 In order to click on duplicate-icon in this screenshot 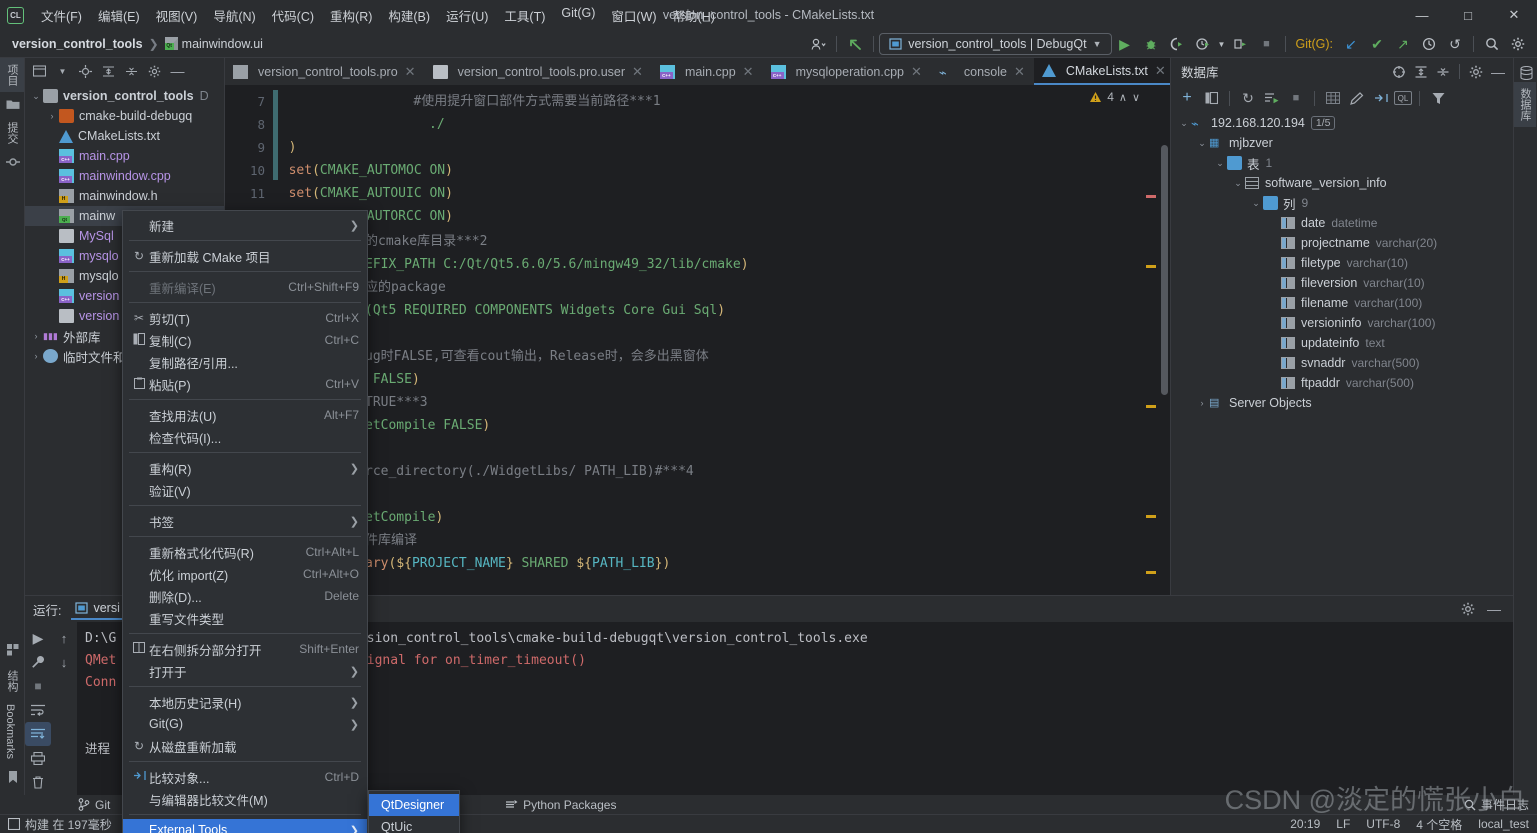, I will do `click(1211, 98)`.